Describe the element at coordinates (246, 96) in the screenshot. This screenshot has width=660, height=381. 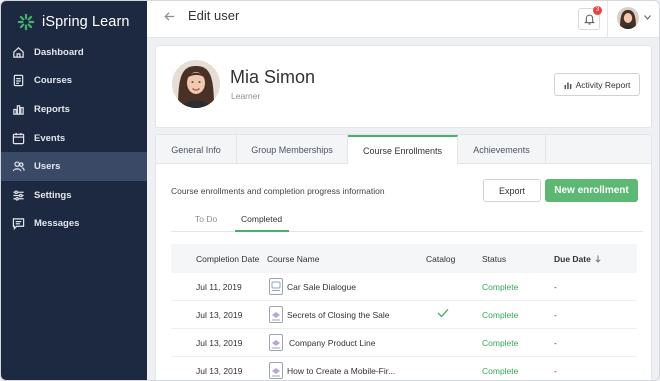
I see `user-role: Learner` at that location.